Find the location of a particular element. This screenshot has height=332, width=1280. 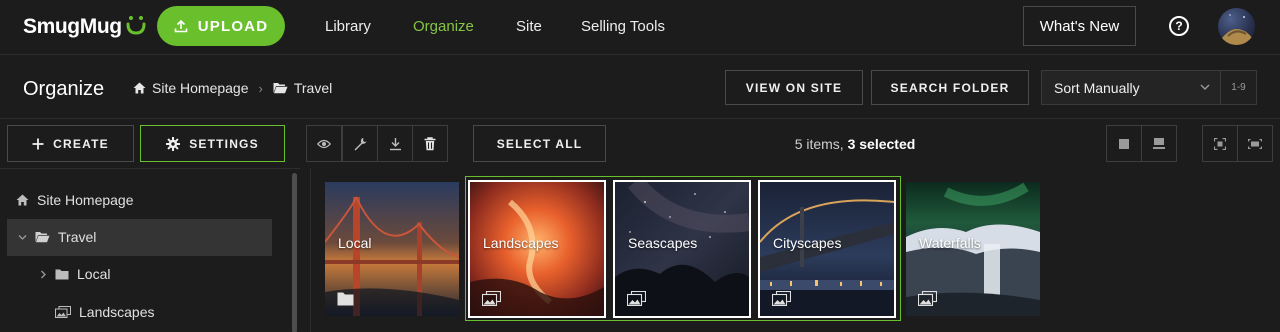

tile-title: Local is located at coordinates (355, 243).